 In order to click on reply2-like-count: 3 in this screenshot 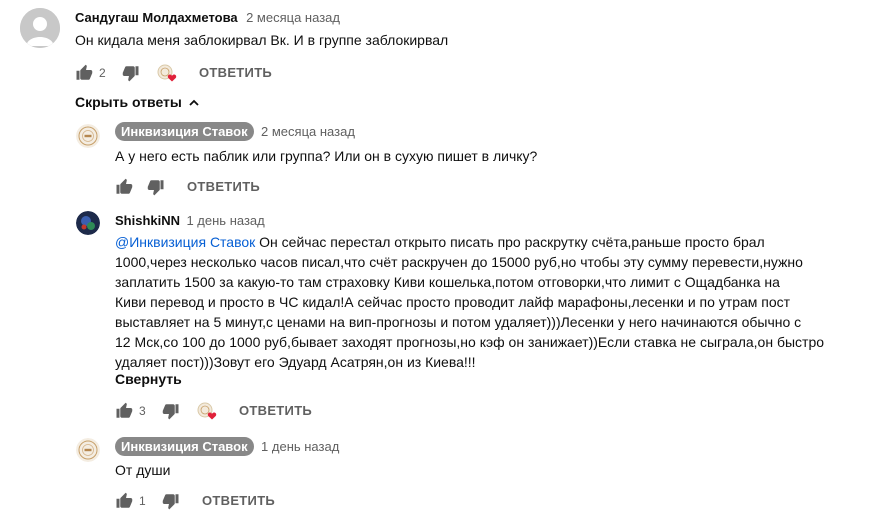, I will do `click(142, 411)`.